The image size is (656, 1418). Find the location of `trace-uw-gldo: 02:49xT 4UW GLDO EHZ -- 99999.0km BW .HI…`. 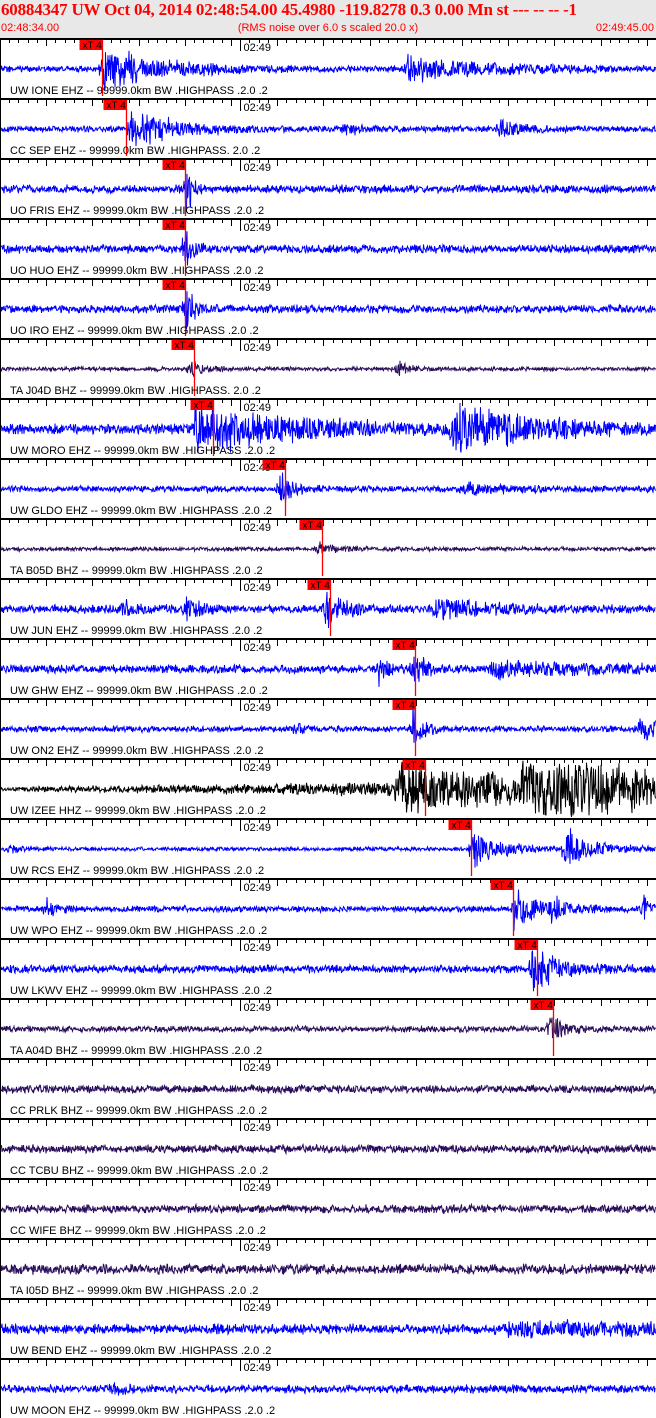

trace-uw-gldo: 02:49xT 4UW GLDO EHZ -- 99999.0km BW .HI… is located at coordinates (328, 487).